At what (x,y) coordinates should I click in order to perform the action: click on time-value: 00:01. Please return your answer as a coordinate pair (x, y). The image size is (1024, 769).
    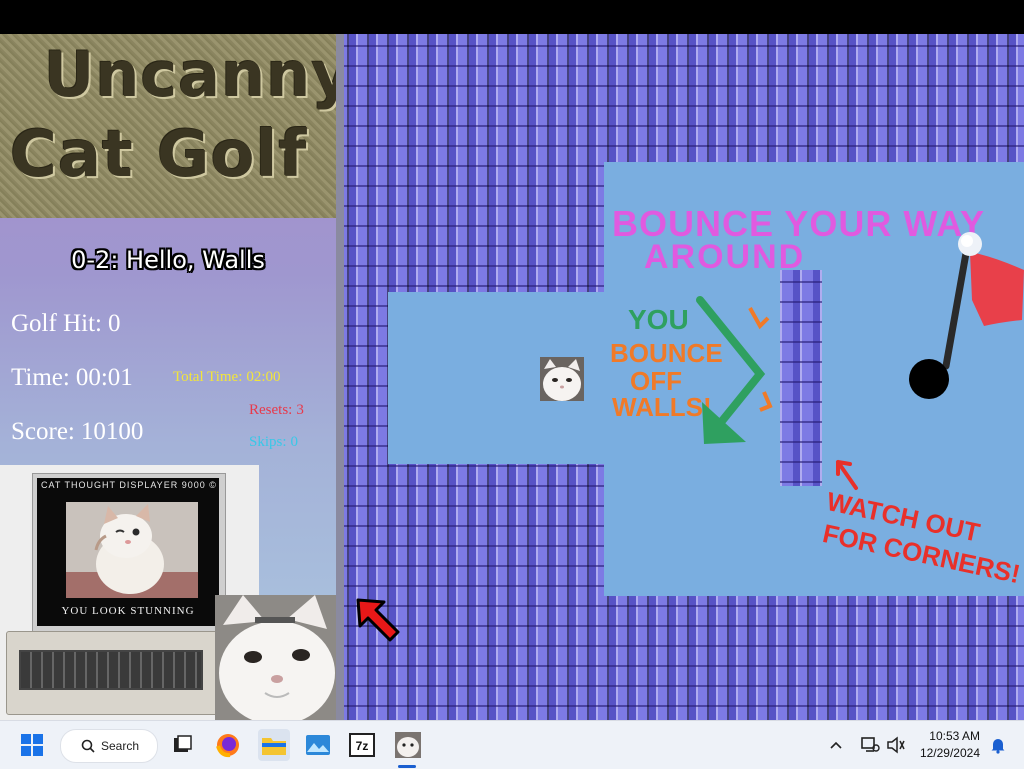
    Looking at the image, I should click on (104, 377).